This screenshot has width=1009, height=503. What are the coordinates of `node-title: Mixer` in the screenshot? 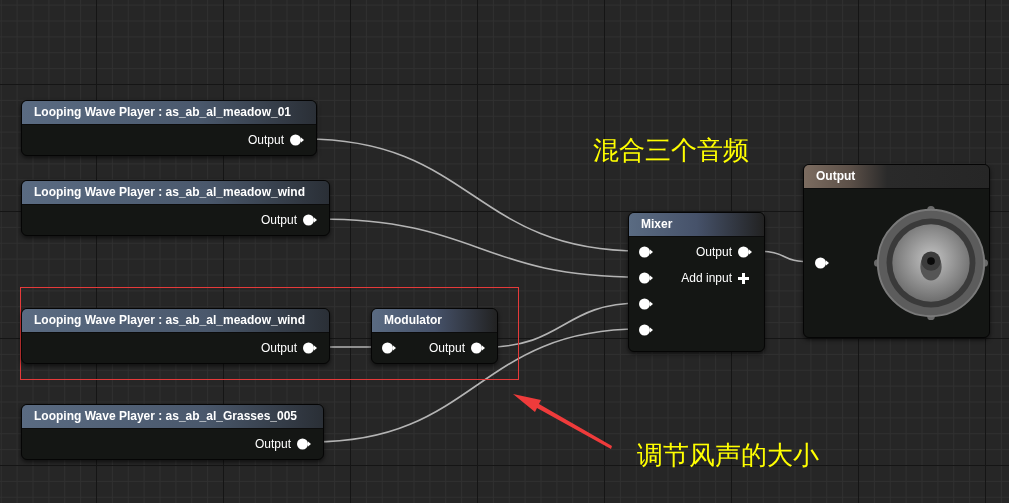 It's located at (696, 225).